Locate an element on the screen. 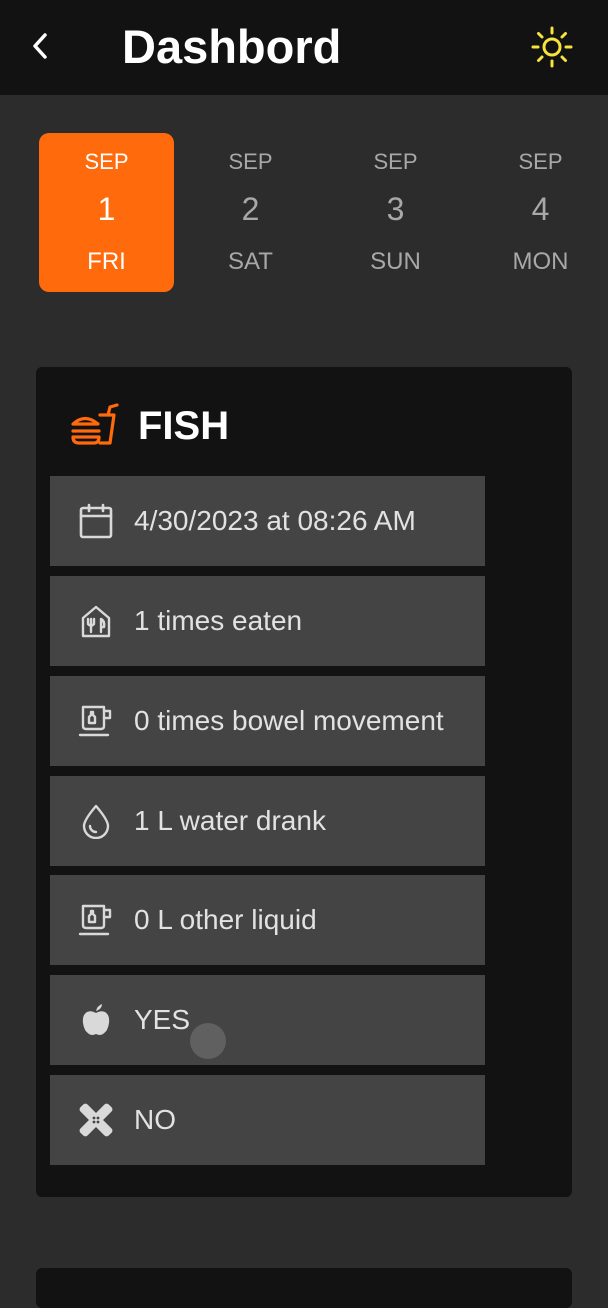 The height and width of the screenshot is (1308, 608). sun-icon is located at coordinates (552, 47).